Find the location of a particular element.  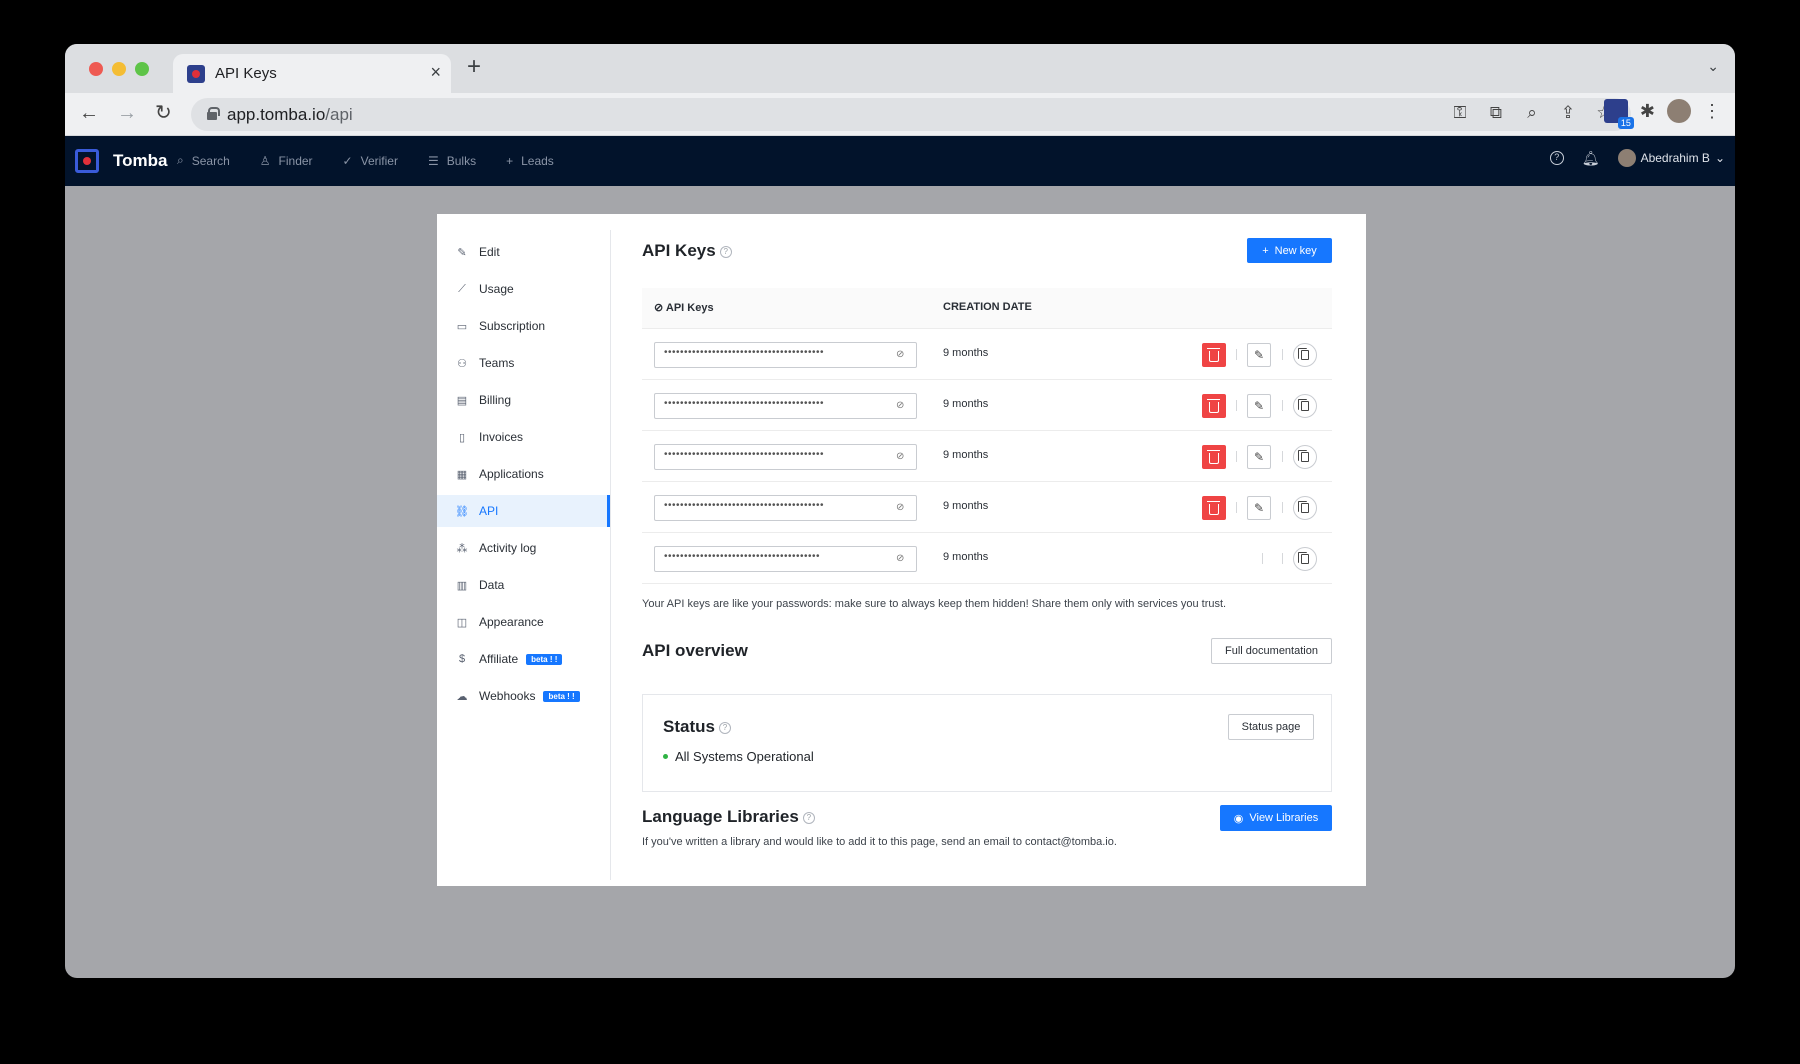

api-key-field: ••••••••••••••••••••••••••••••••••••••• ⊘ is located at coordinates (785, 559).